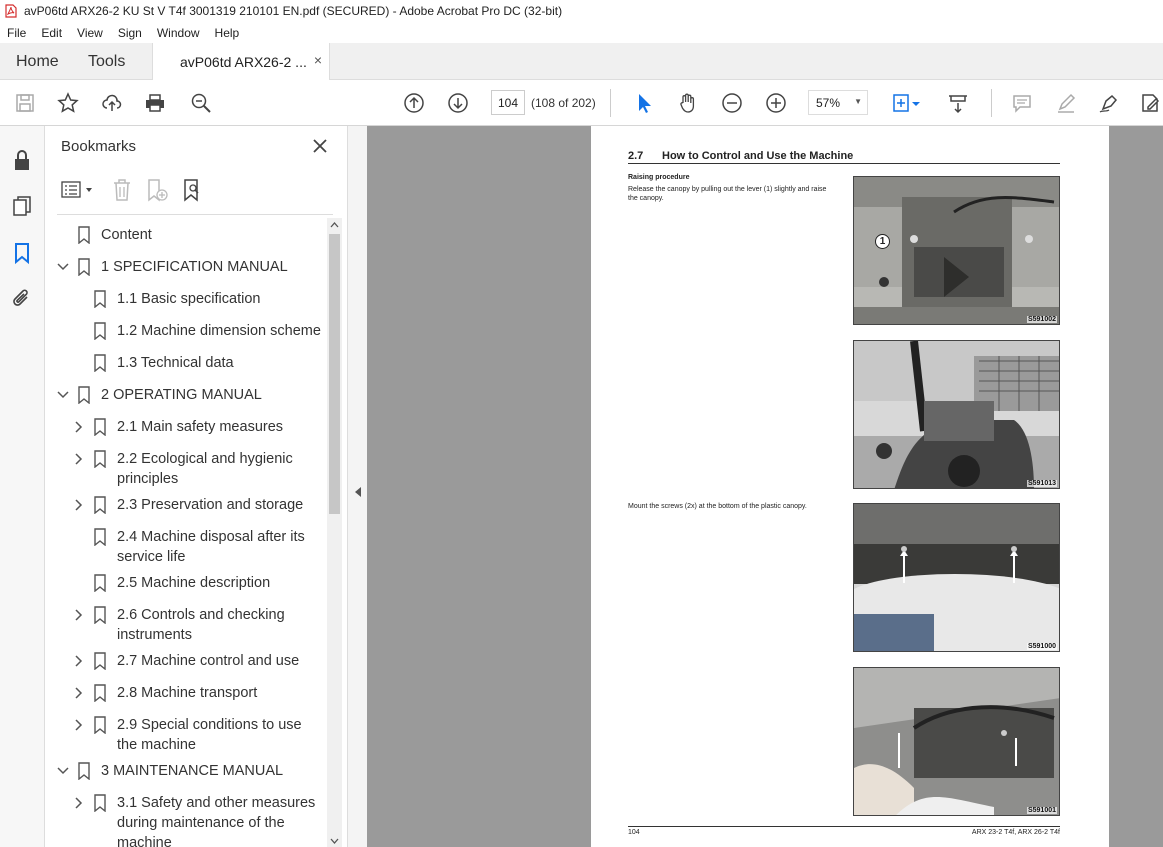 The height and width of the screenshot is (847, 1163). What do you see at coordinates (22, 253) in the screenshot?
I see `bookmark-icon` at bounding box center [22, 253].